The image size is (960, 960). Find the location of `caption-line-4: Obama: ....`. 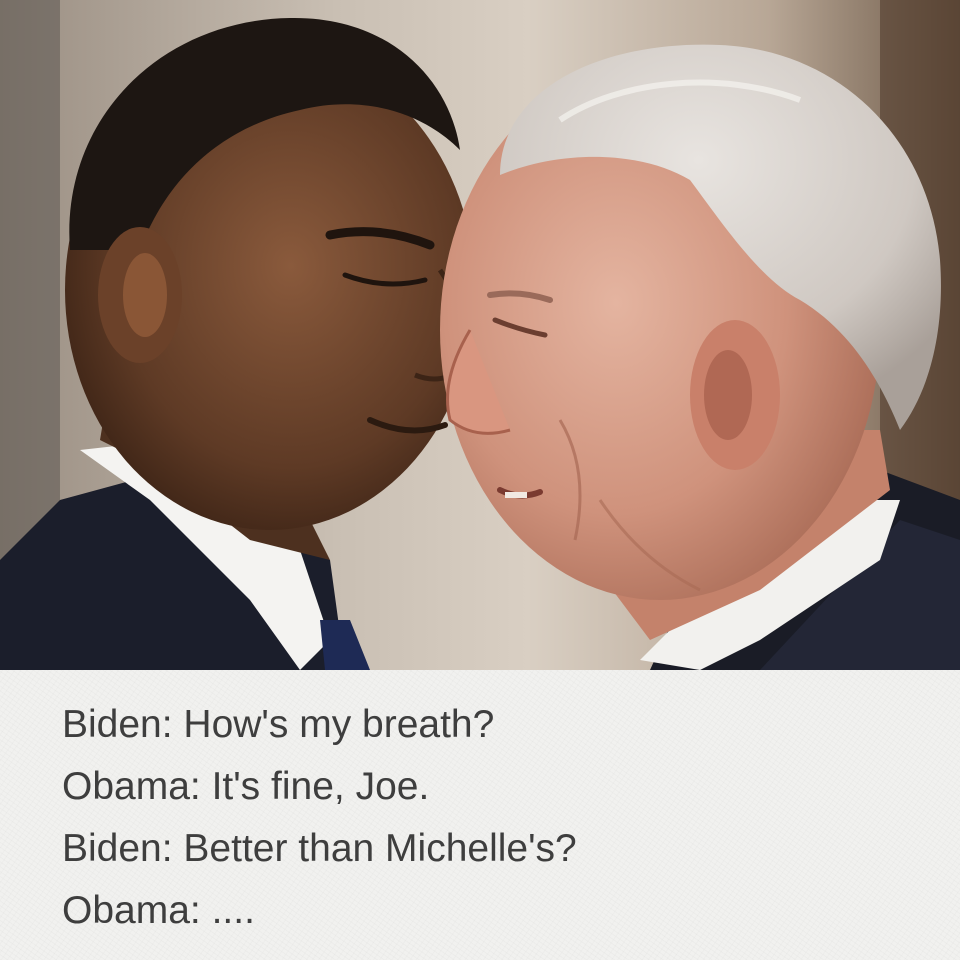

caption-line-4: Obama: .... is located at coordinates (158, 910).